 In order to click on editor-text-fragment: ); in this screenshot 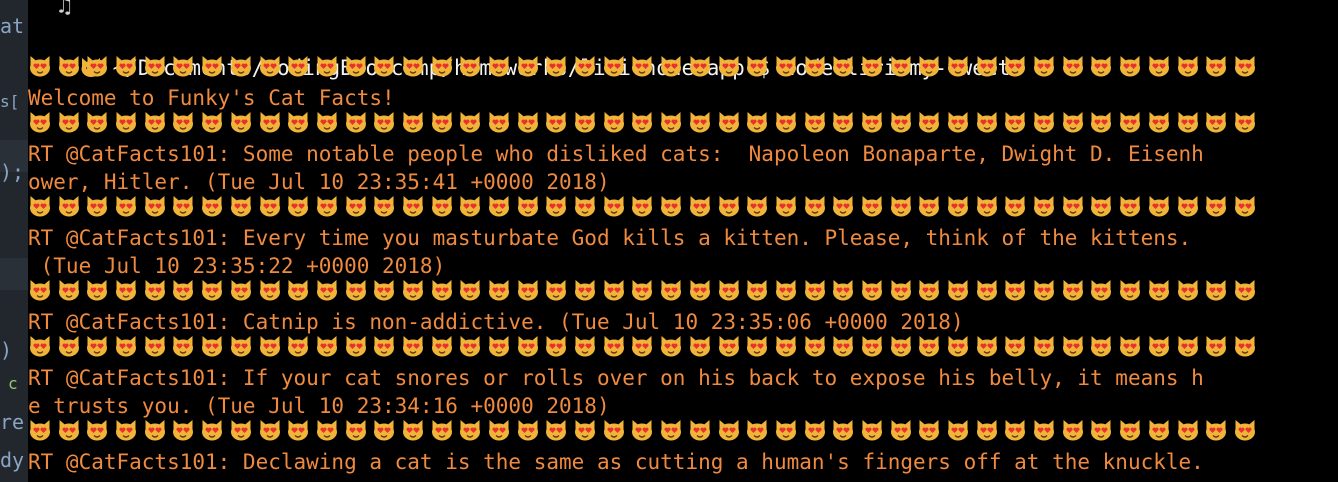, I will do `click(12, 172)`.